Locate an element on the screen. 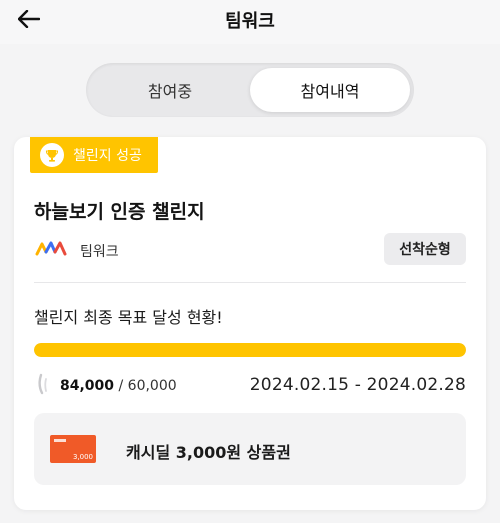 This screenshot has width=500, height=523. voucher-image: 3,000 is located at coordinates (73, 449).